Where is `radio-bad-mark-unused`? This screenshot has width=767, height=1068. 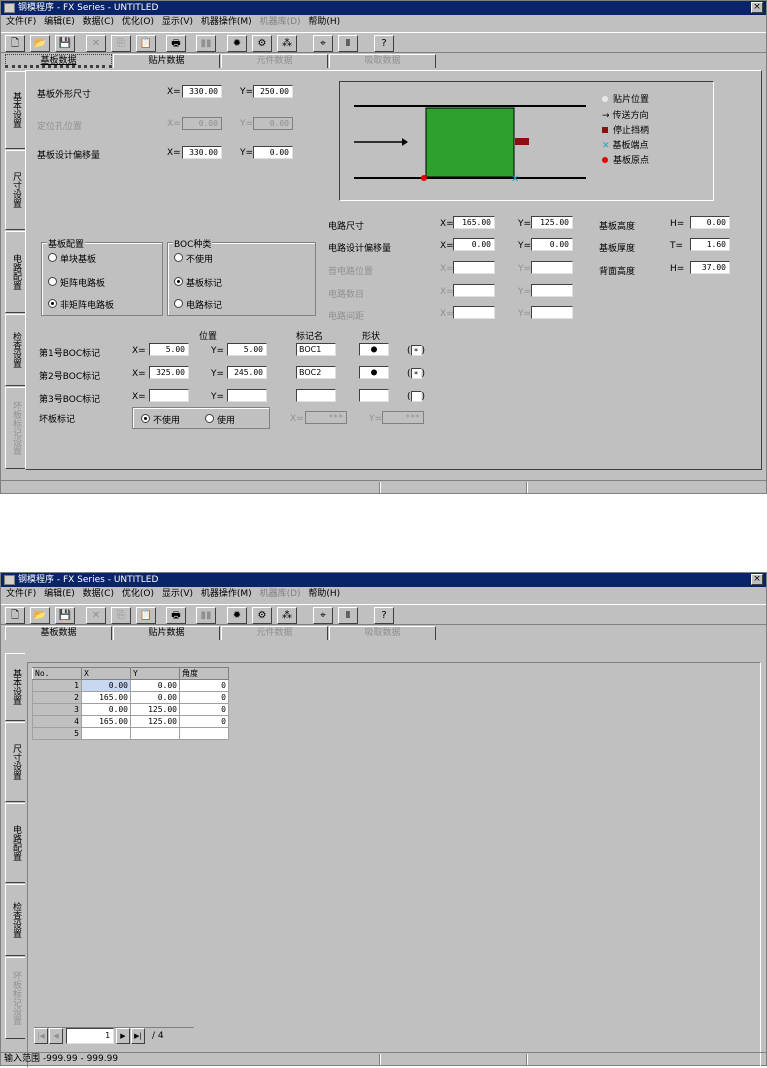
radio-bad-mark-unused is located at coordinates (145, 418).